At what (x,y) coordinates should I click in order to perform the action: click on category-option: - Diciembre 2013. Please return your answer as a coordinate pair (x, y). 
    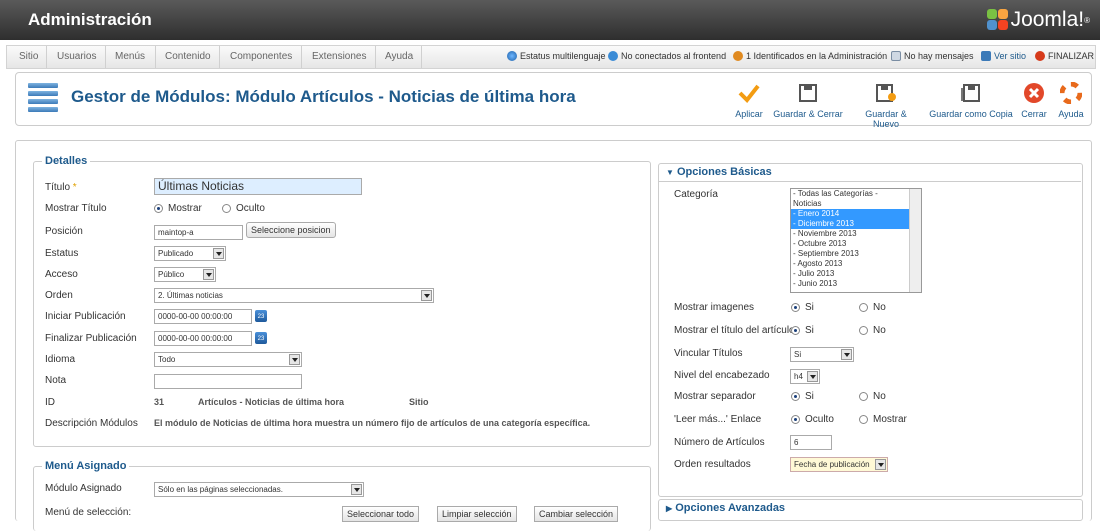
    Looking at the image, I should click on (856, 224).